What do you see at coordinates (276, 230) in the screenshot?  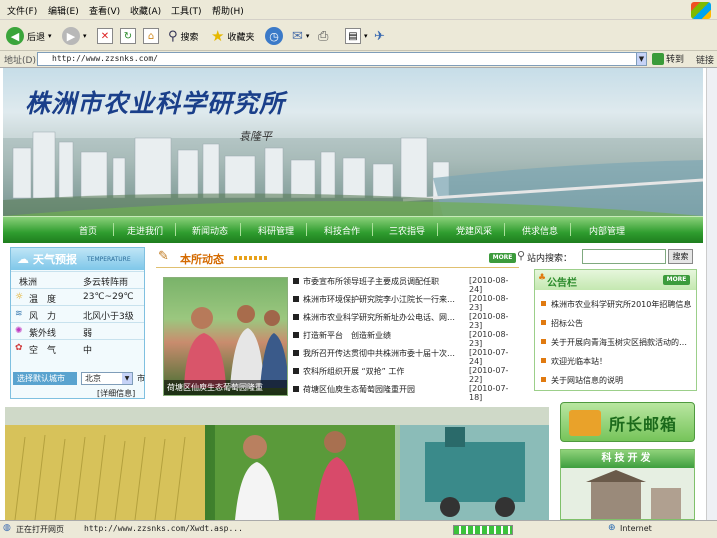 I see `nav-research: 科研管理` at bounding box center [276, 230].